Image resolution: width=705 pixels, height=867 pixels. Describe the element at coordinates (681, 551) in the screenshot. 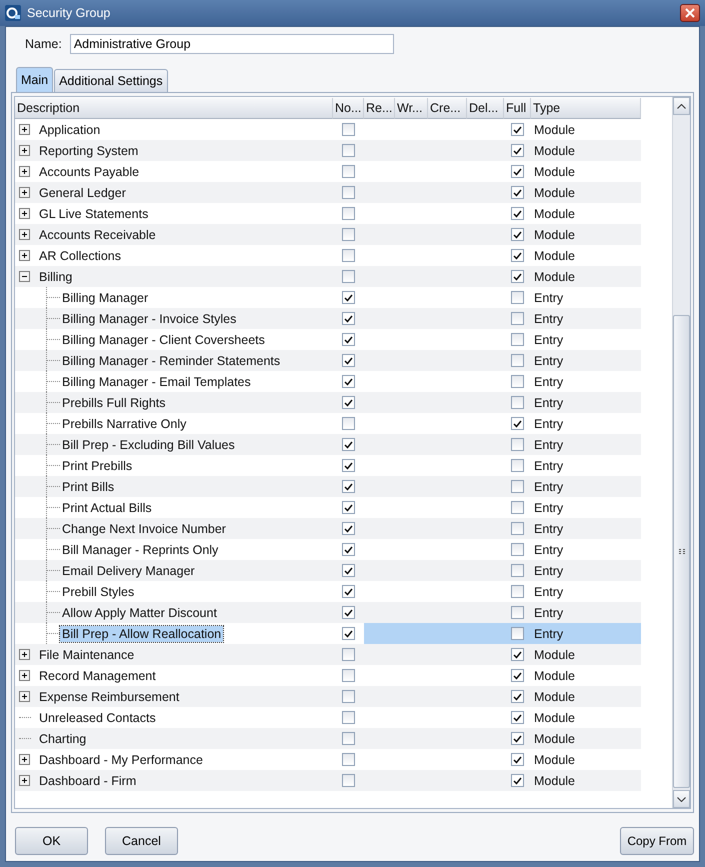

I see `scroll-thumb` at that location.